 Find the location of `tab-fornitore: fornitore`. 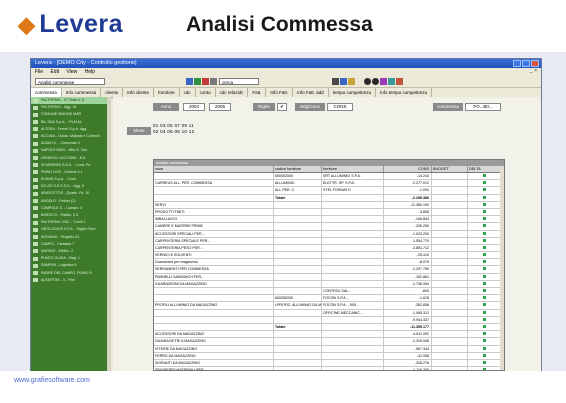

tab-fornitore: fornitore is located at coordinates (167, 92).